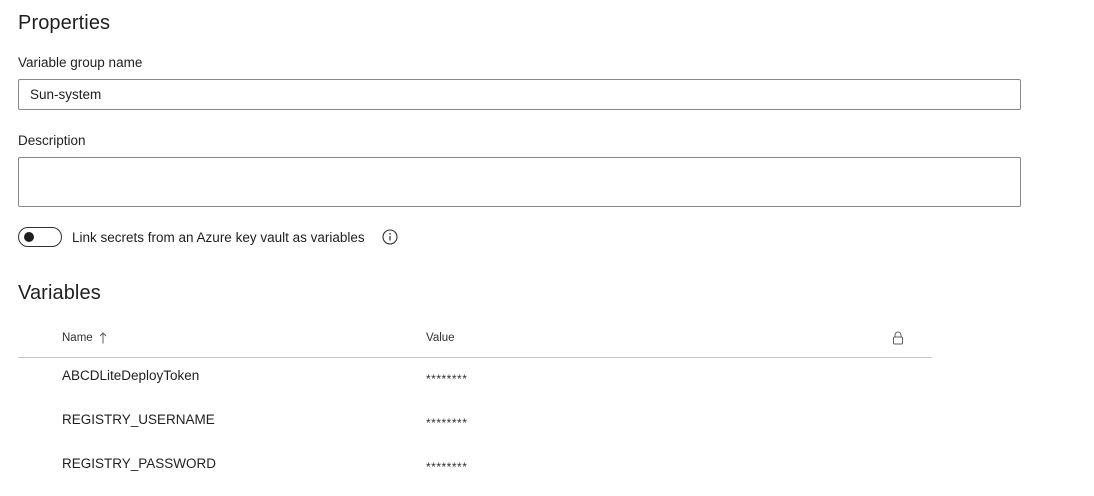  What do you see at coordinates (475, 339) in the screenshot?
I see `table-header: Name Value` at bounding box center [475, 339].